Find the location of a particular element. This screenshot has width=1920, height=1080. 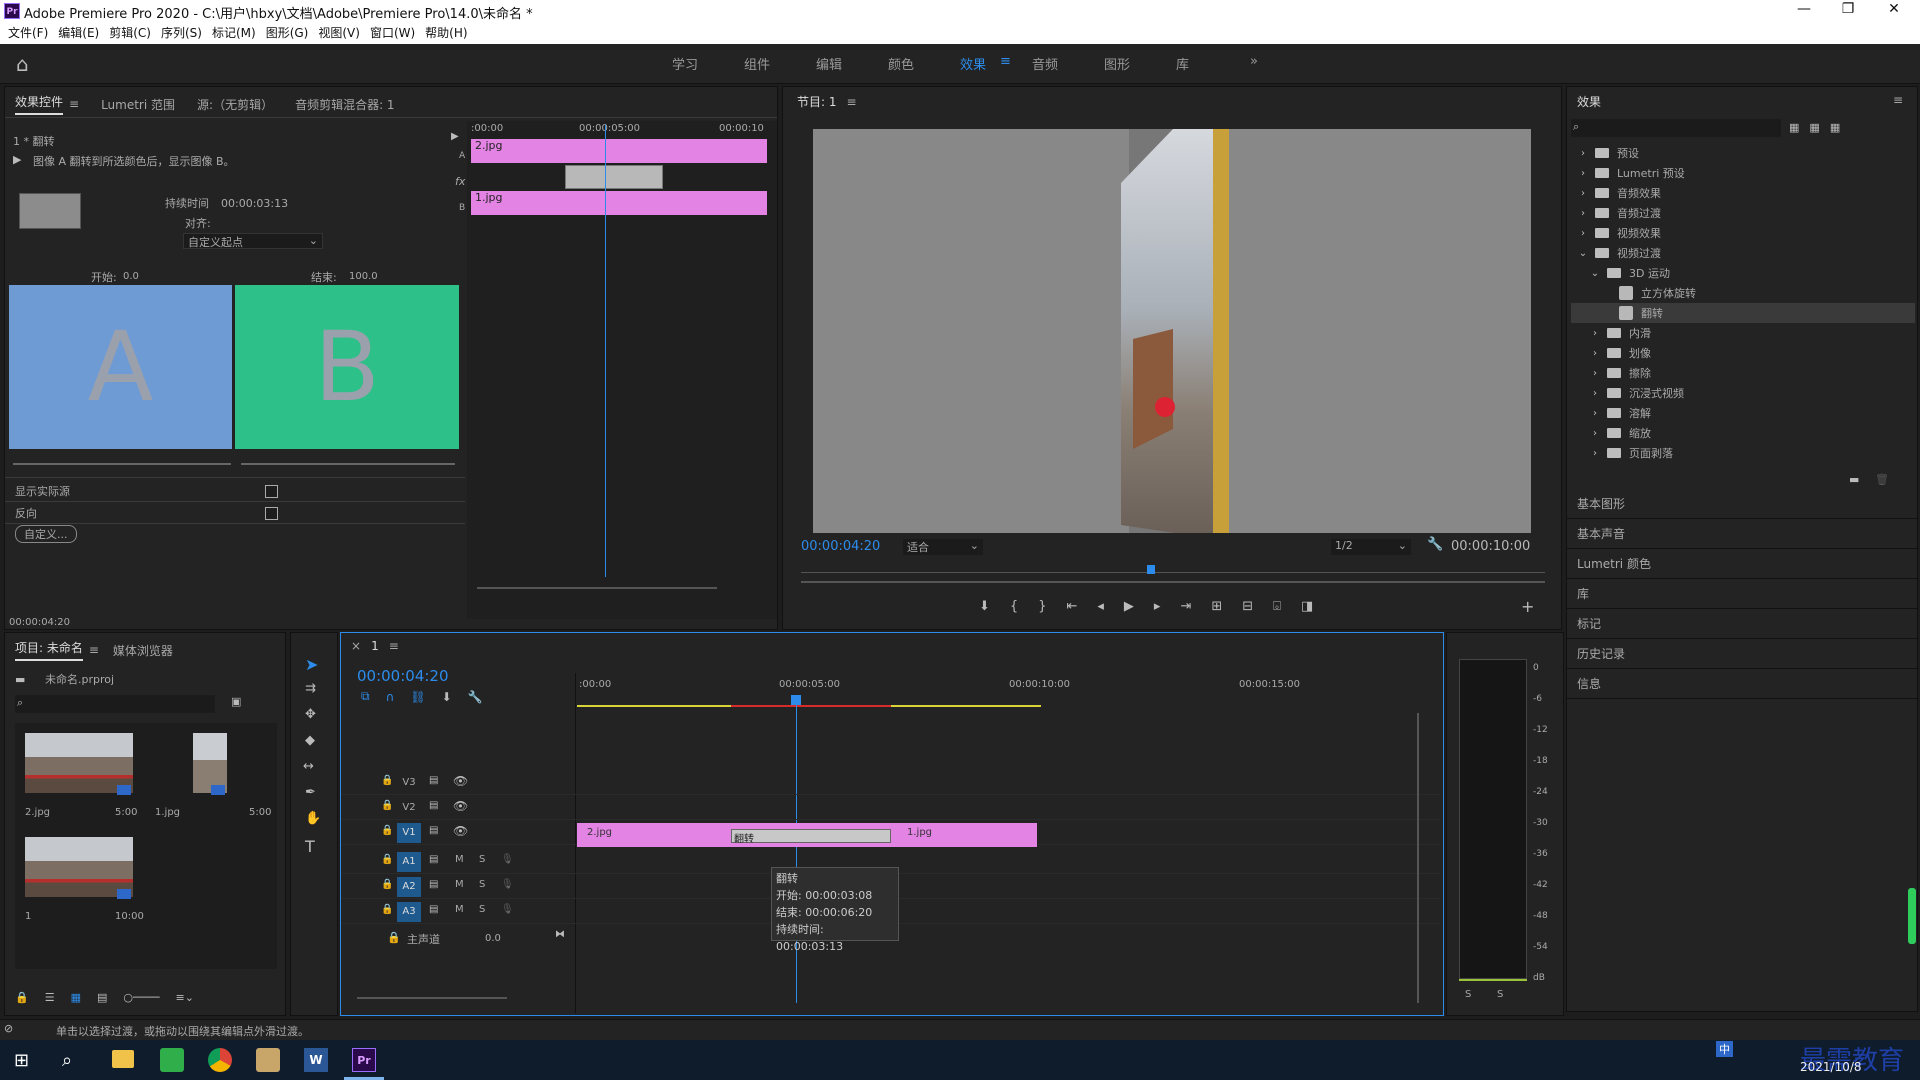

extract-icon: ⊟ is located at coordinates (1247, 606).